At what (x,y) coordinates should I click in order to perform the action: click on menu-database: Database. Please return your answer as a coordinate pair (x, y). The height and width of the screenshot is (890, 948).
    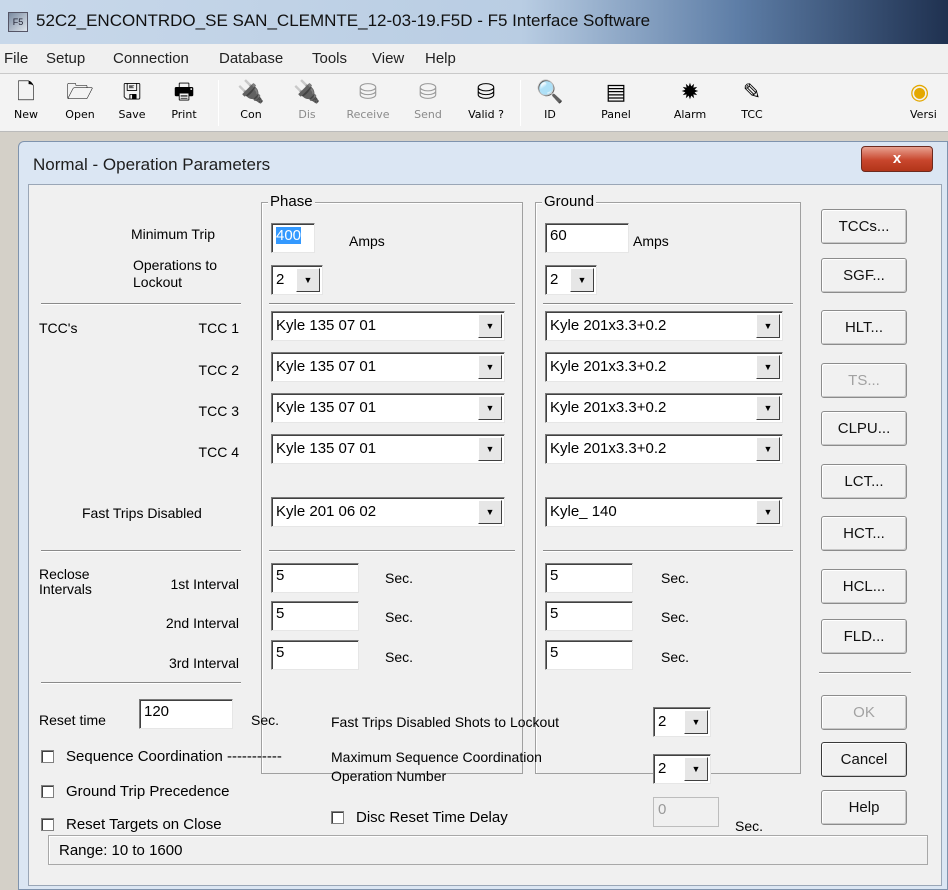
    Looking at the image, I should click on (251, 58).